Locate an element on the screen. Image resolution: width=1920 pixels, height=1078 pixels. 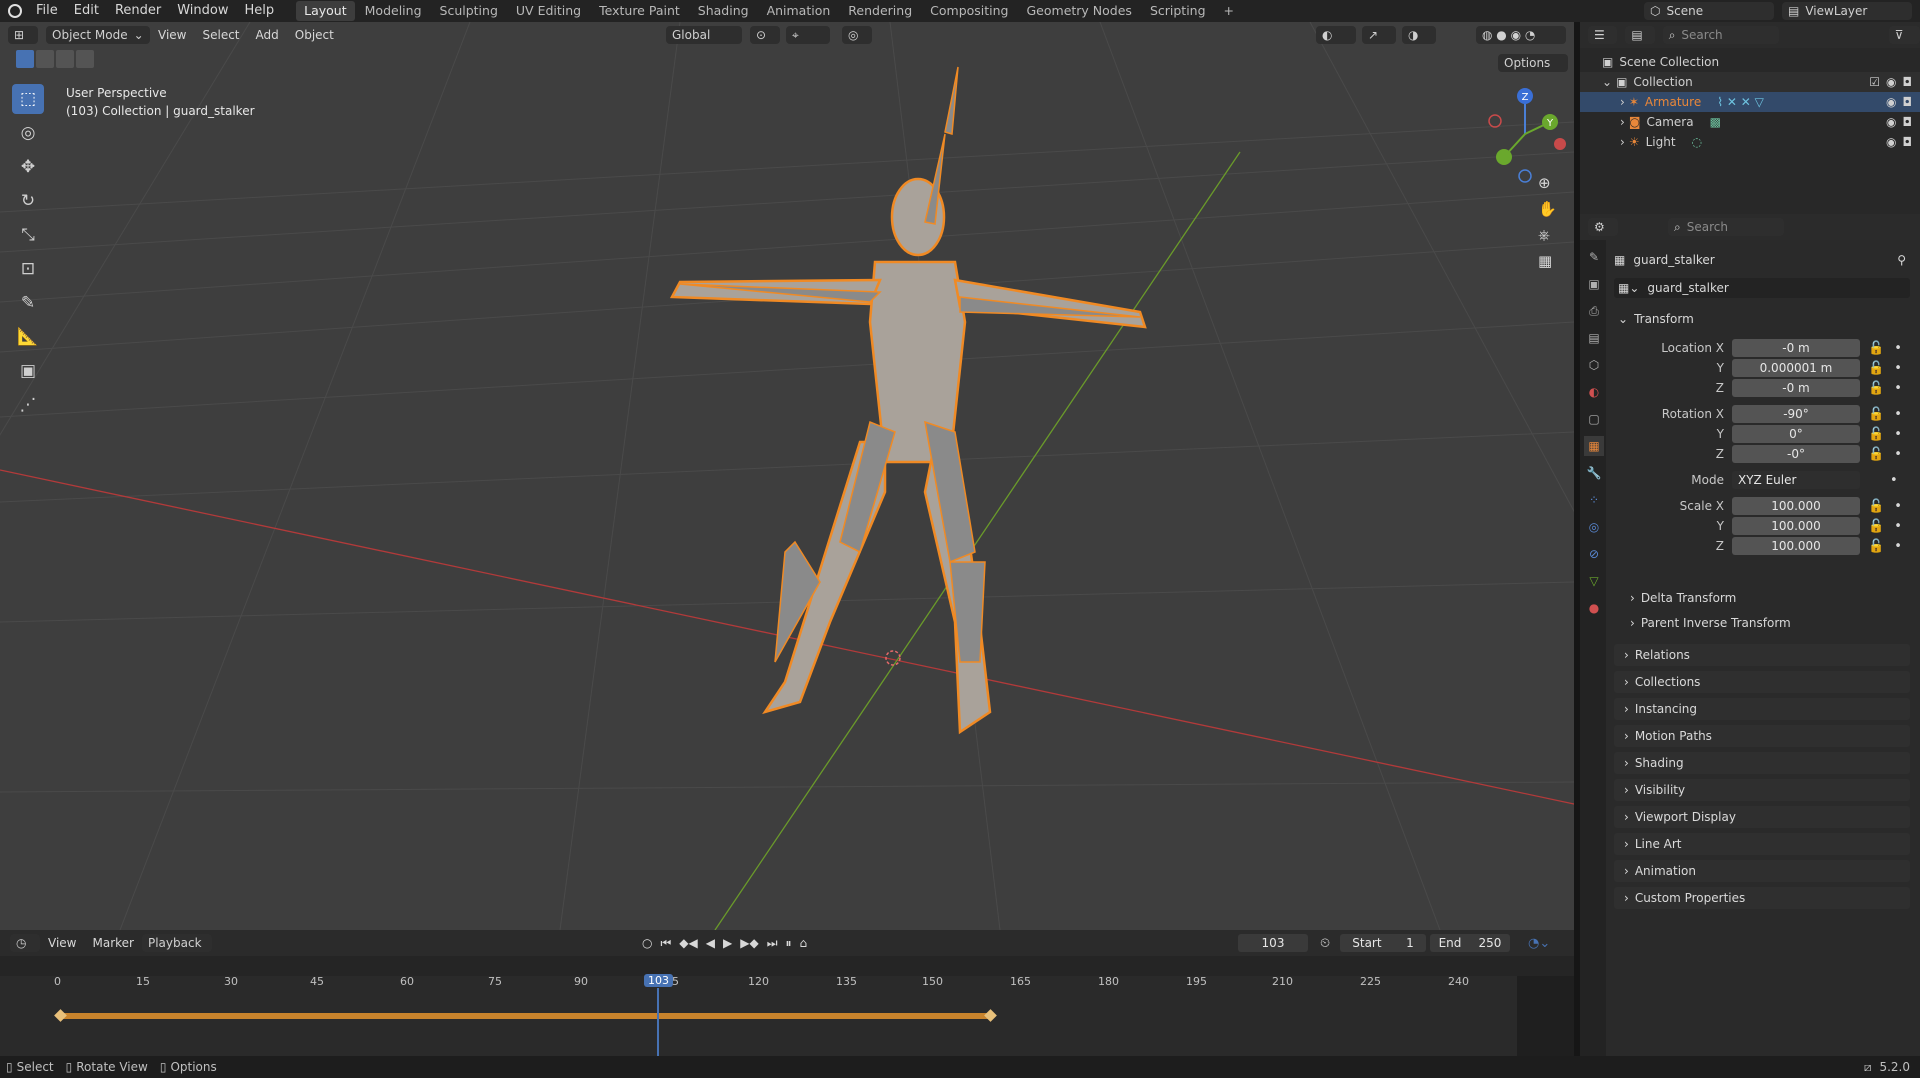
properties-search-input: ⌕ Search is located at coordinates (1726, 227).